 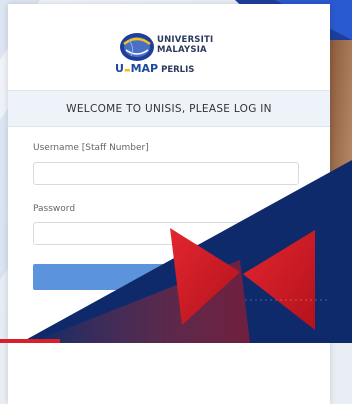 What do you see at coordinates (144, 68) in the screenshot?
I see `logo-map: MAP` at bounding box center [144, 68].